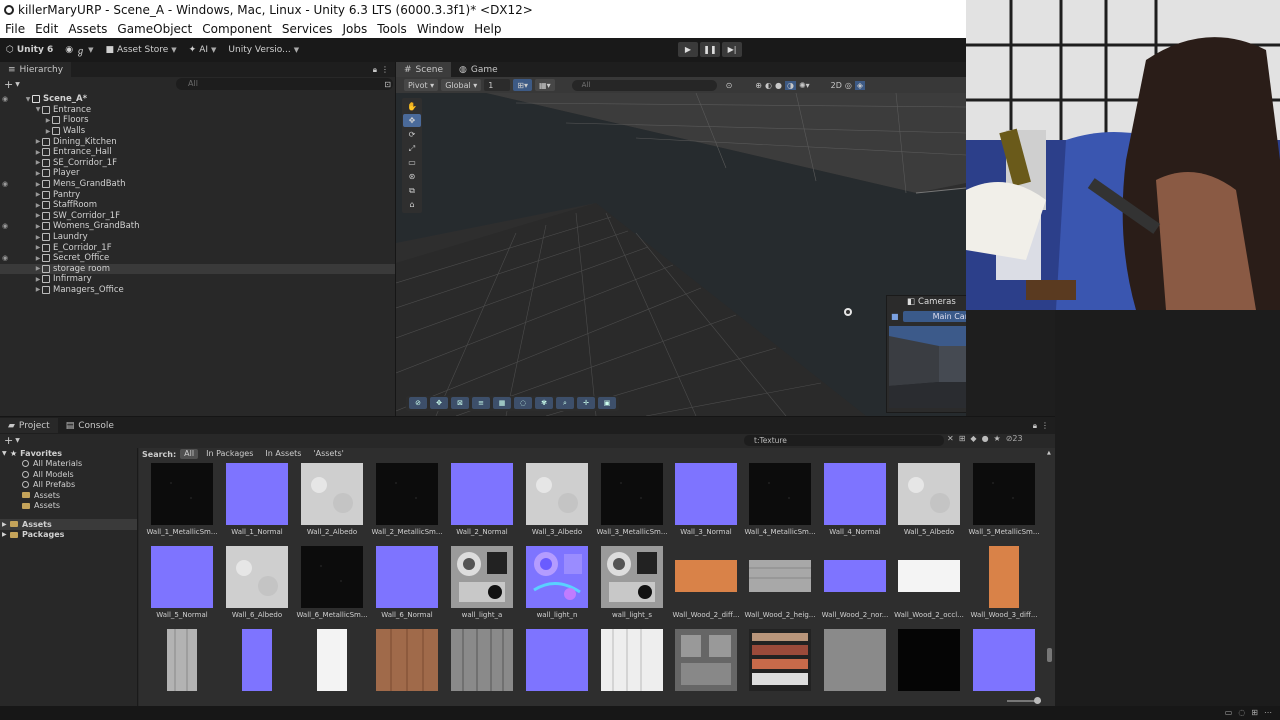 The height and width of the screenshot is (720, 1280). I want to click on overlay-orbit-icon: ⊘, so click(418, 403).